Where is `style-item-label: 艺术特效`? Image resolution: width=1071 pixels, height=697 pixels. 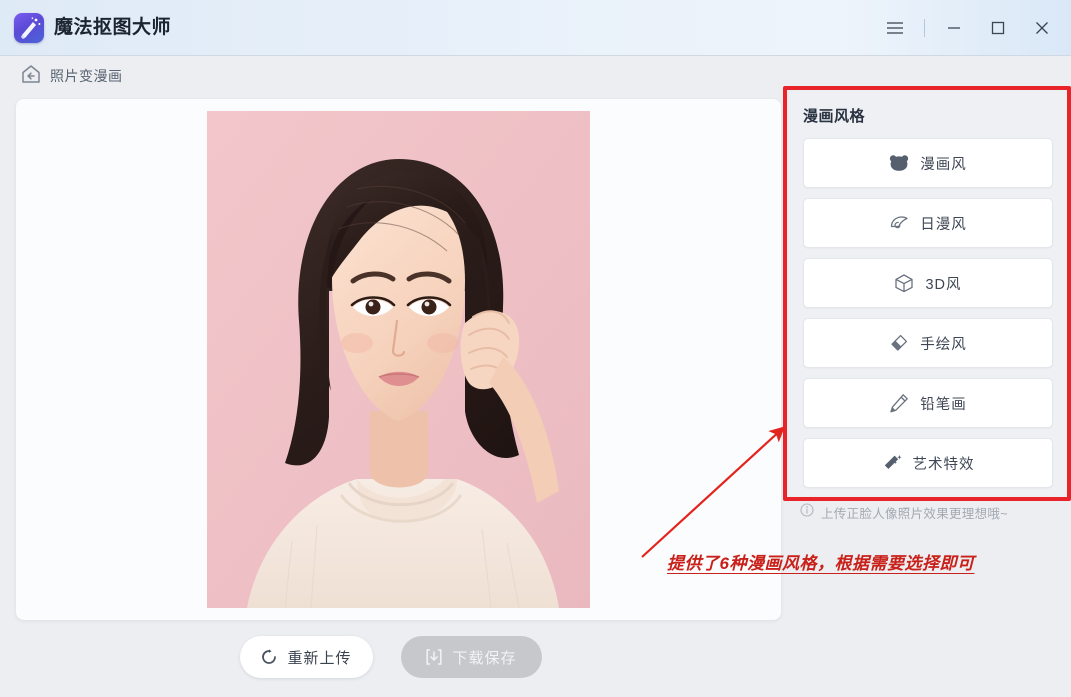 style-item-label: 艺术特效 is located at coordinates (943, 464).